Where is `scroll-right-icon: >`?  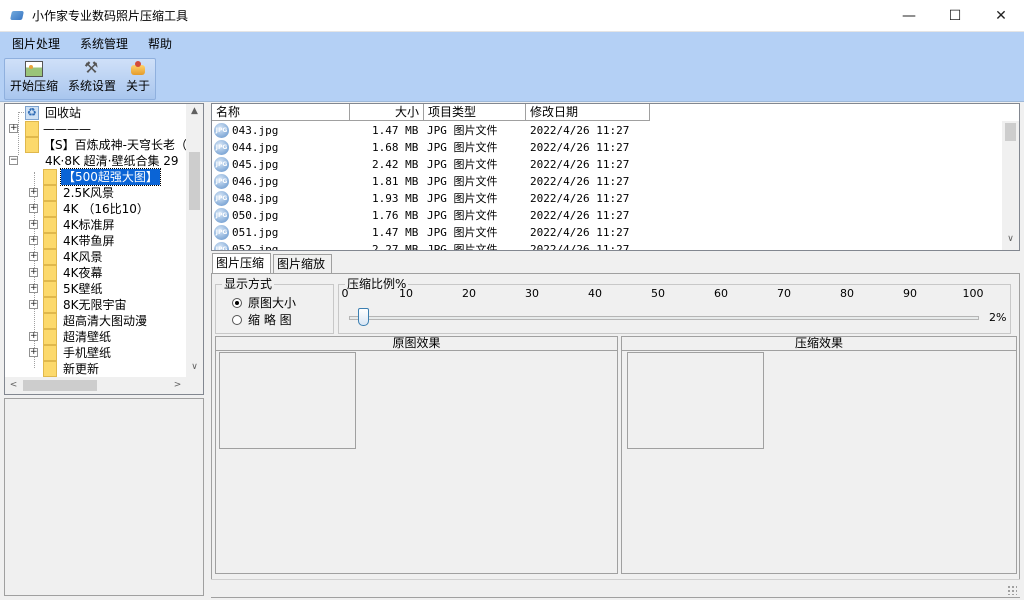 scroll-right-icon: > is located at coordinates (177, 385).